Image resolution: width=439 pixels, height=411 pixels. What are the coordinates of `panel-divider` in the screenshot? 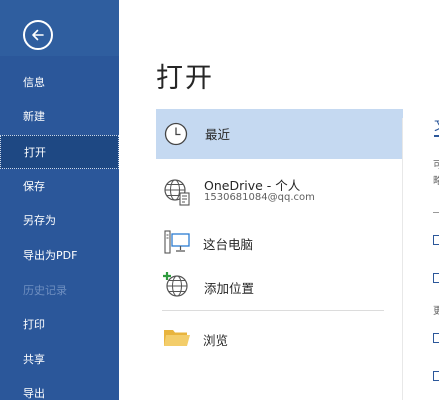 It's located at (402, 259).